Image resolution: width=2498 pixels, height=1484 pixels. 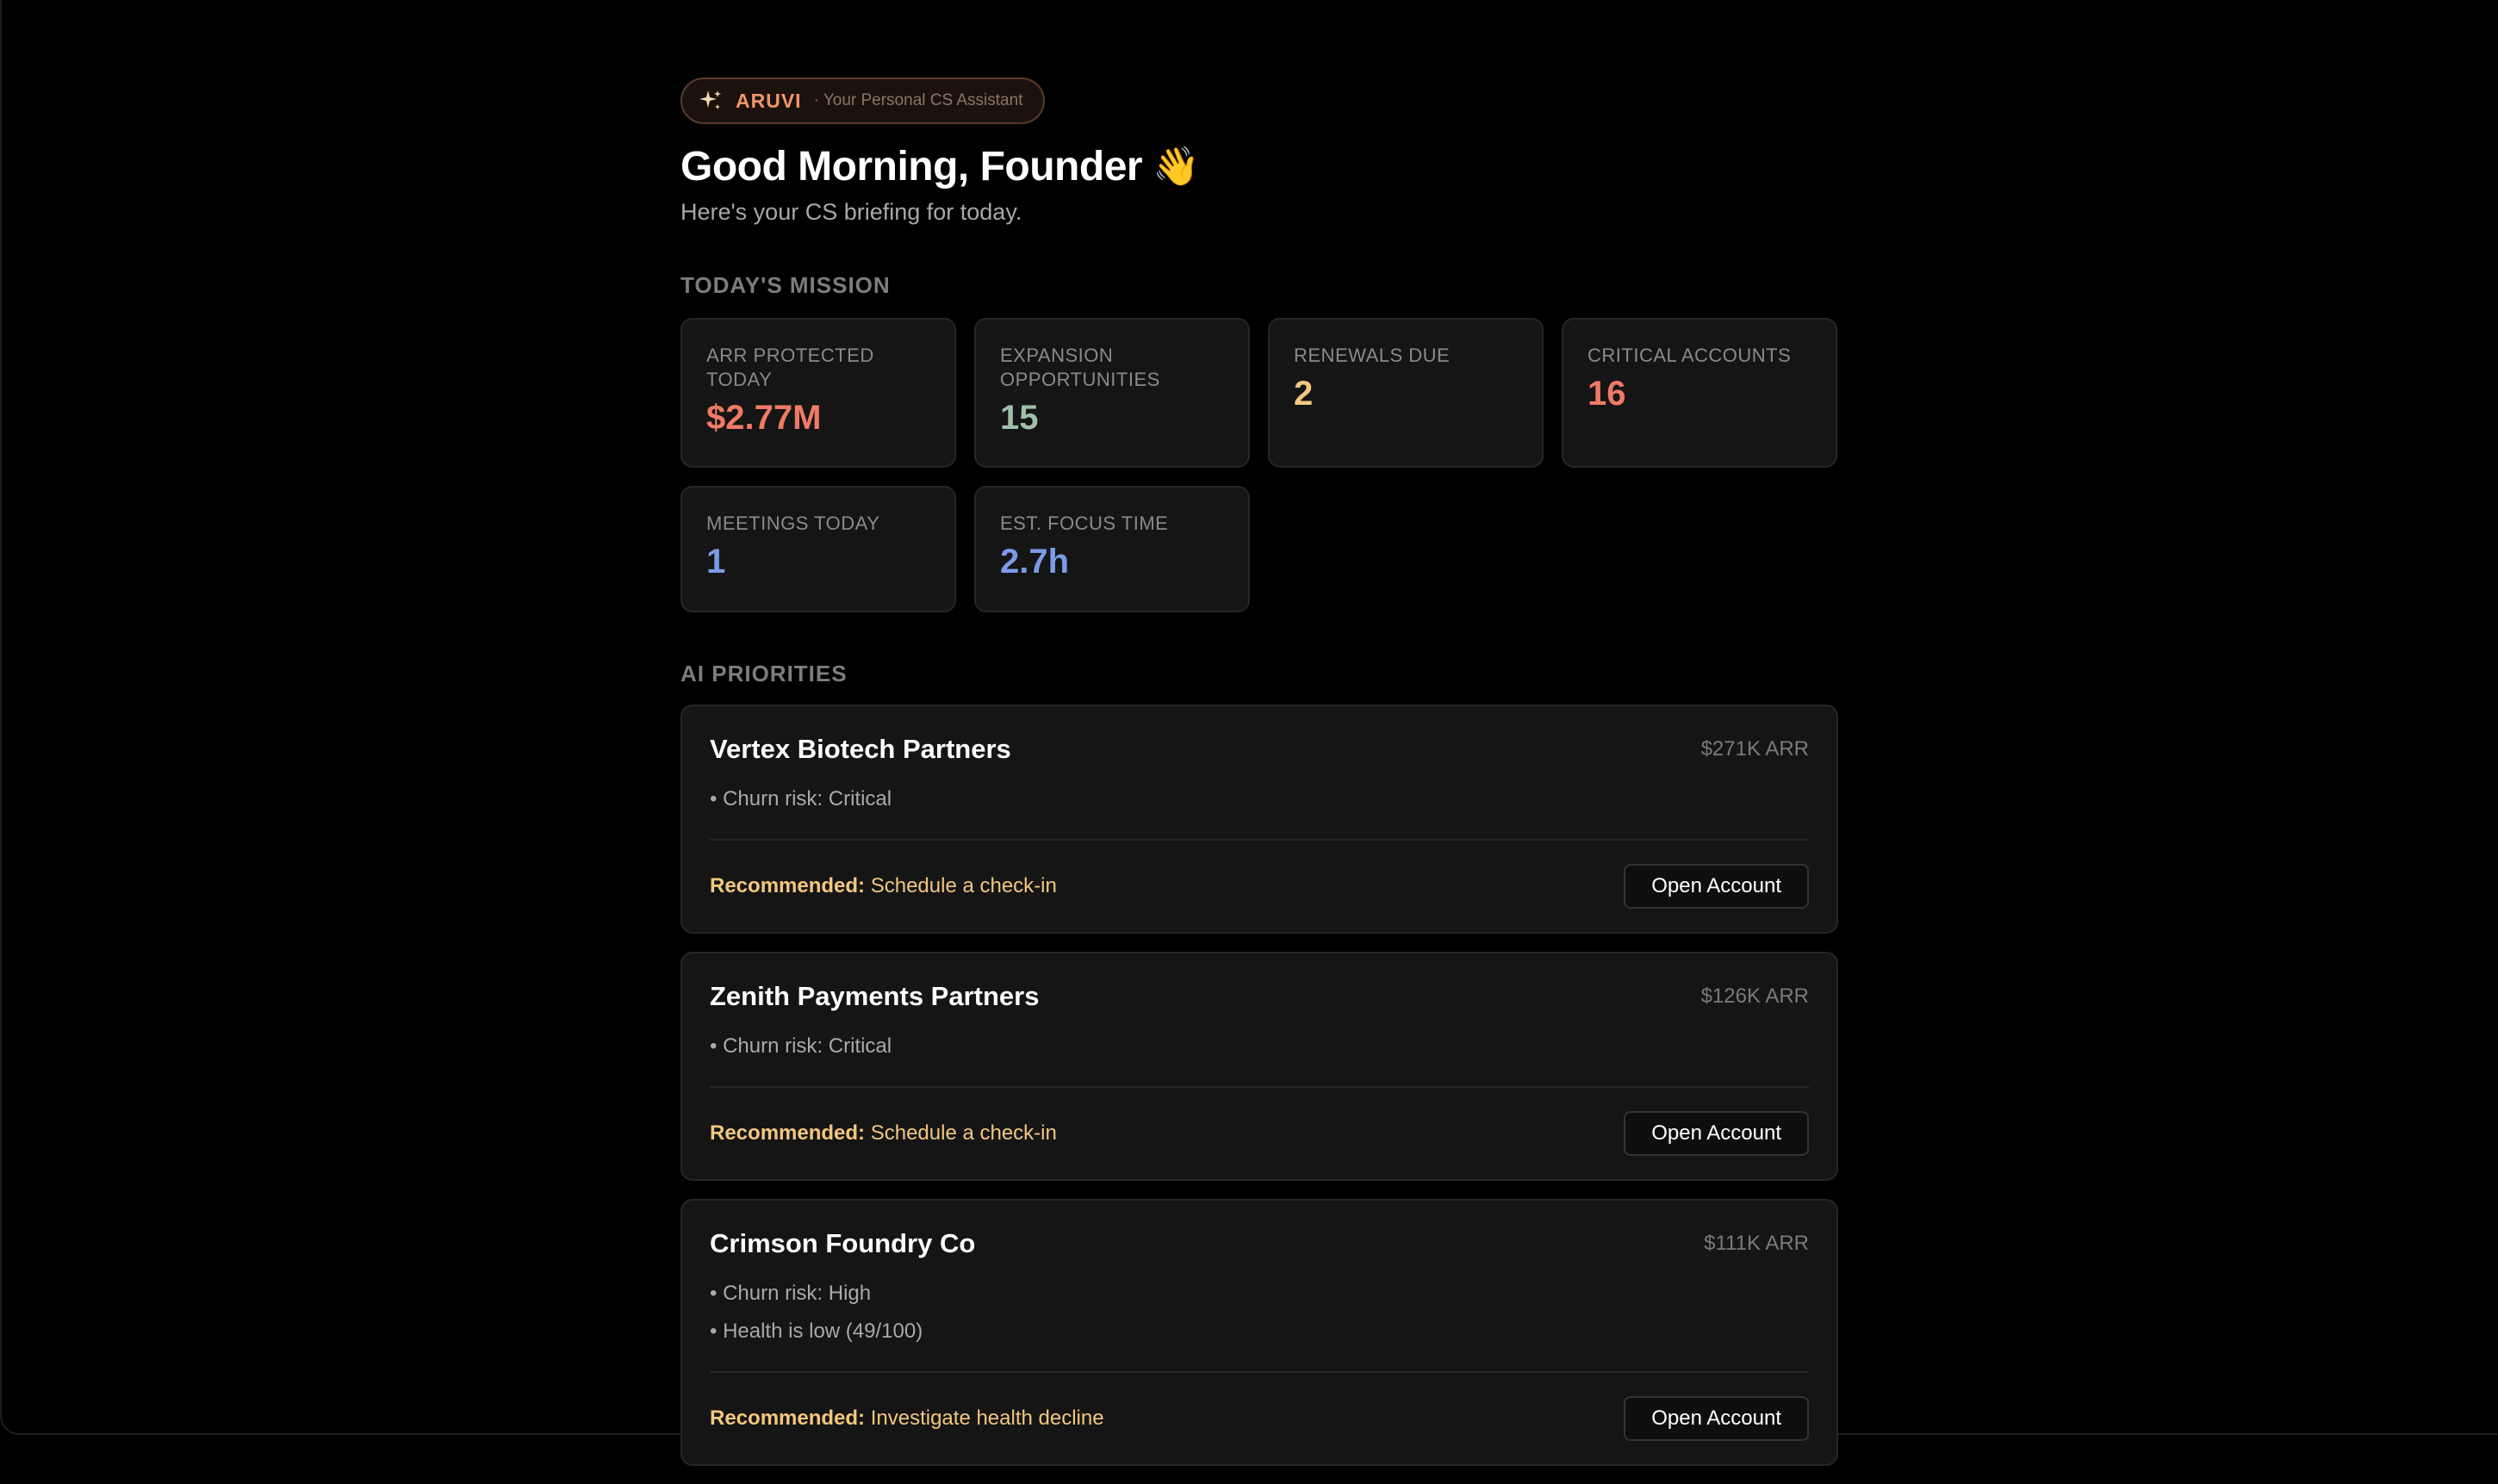 What do you see at coordinates (1304, 394) in the screenshot?
I see `metric-value: 2` at bounding box center [1304, 394].